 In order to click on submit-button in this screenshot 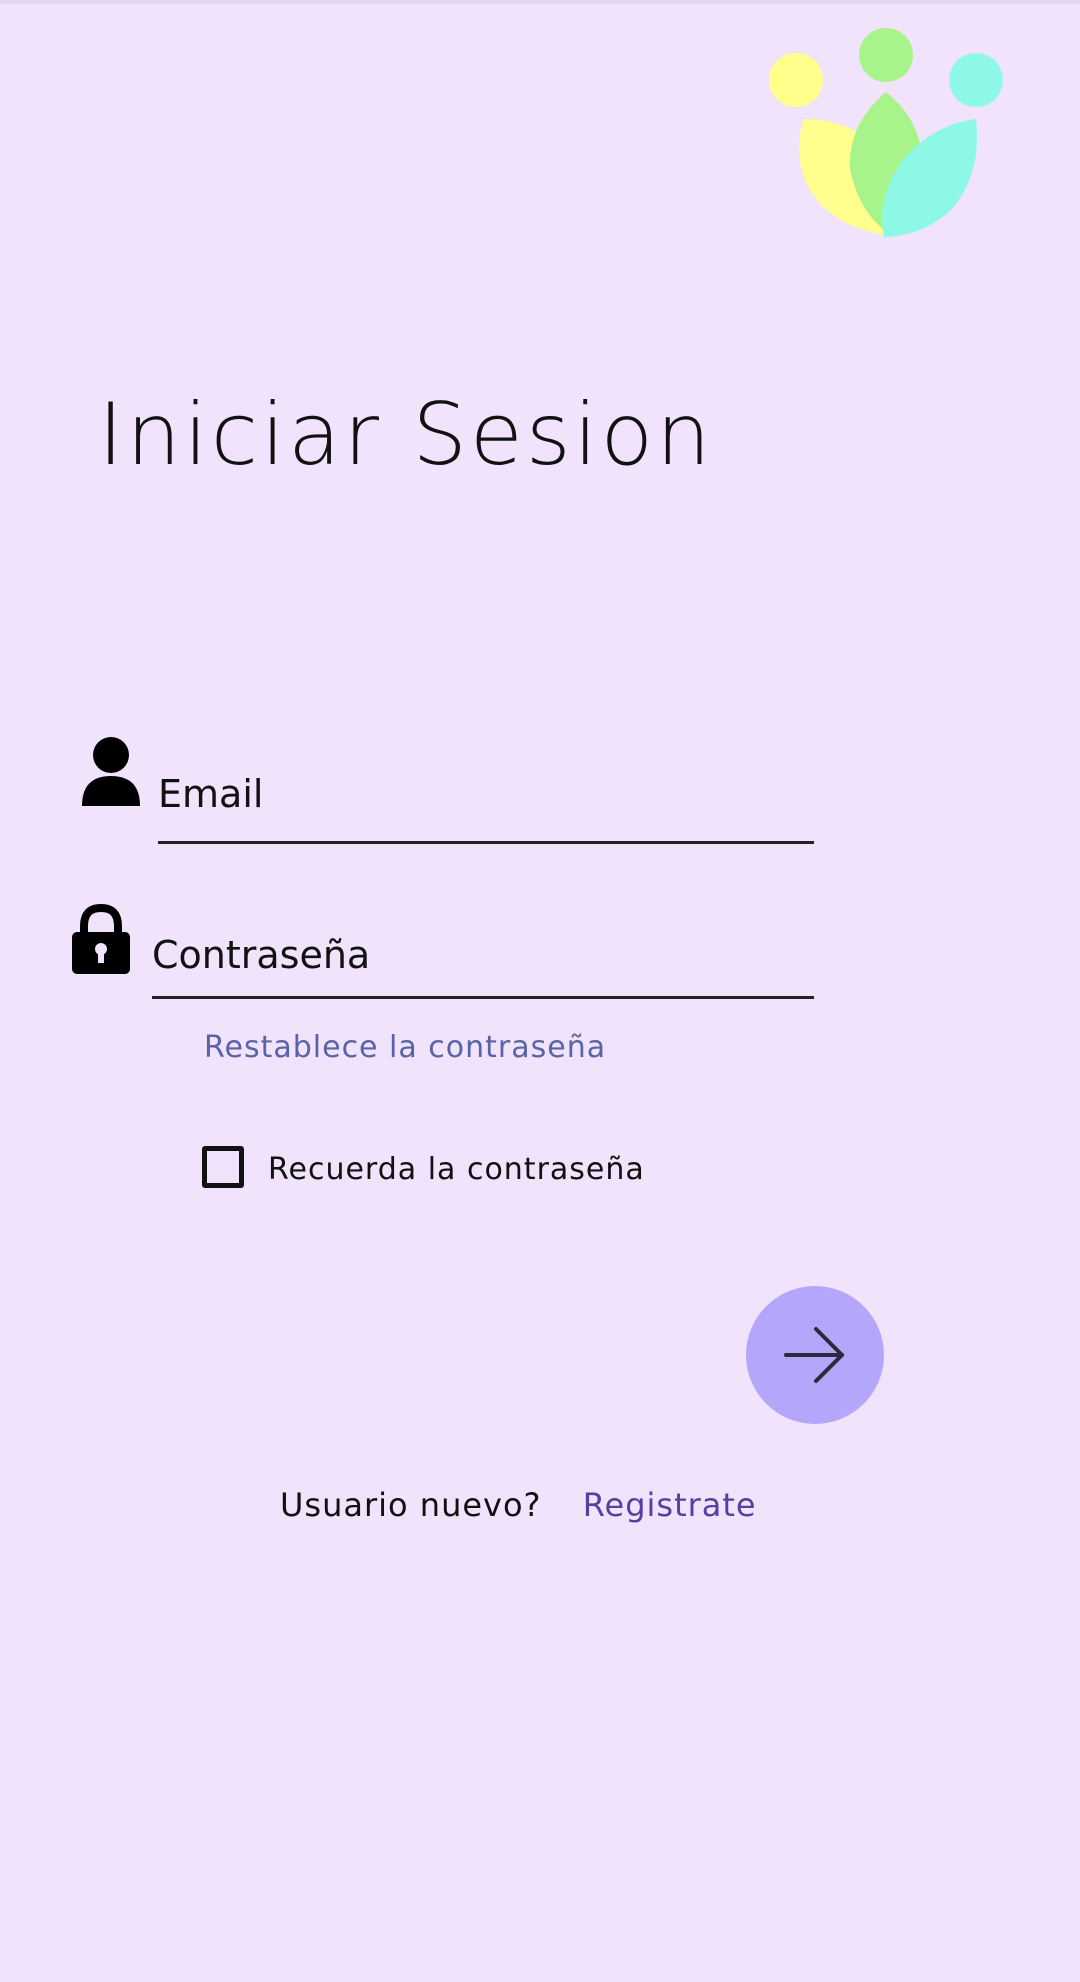, I will do `click(815, 1355)`.